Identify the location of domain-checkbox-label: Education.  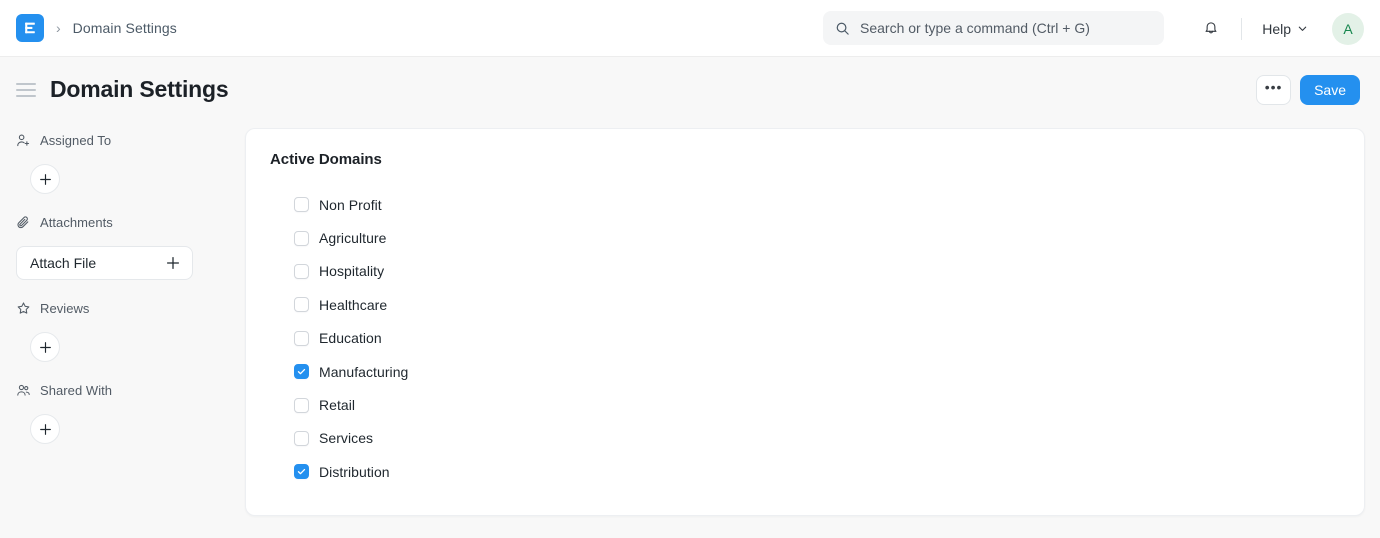
(350, 338).